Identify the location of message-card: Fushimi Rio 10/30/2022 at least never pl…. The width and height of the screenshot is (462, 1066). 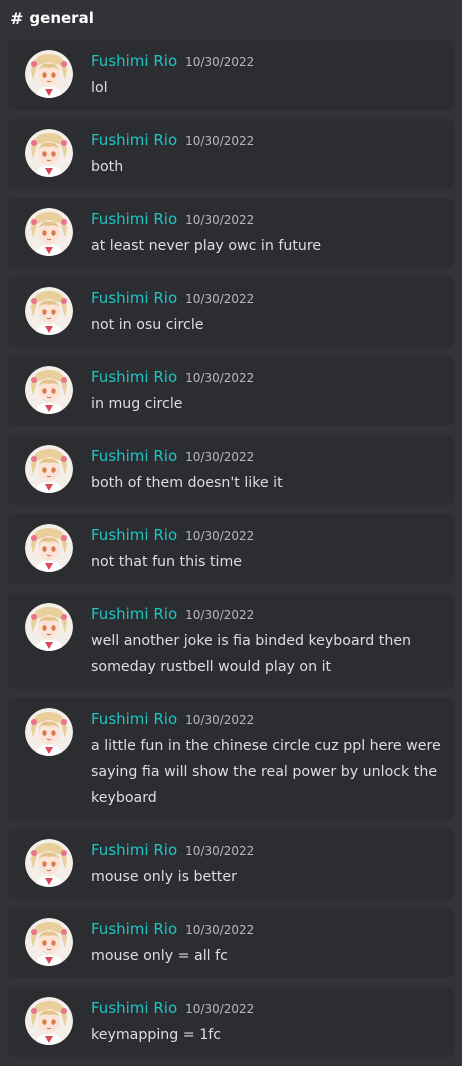
(231, 233).